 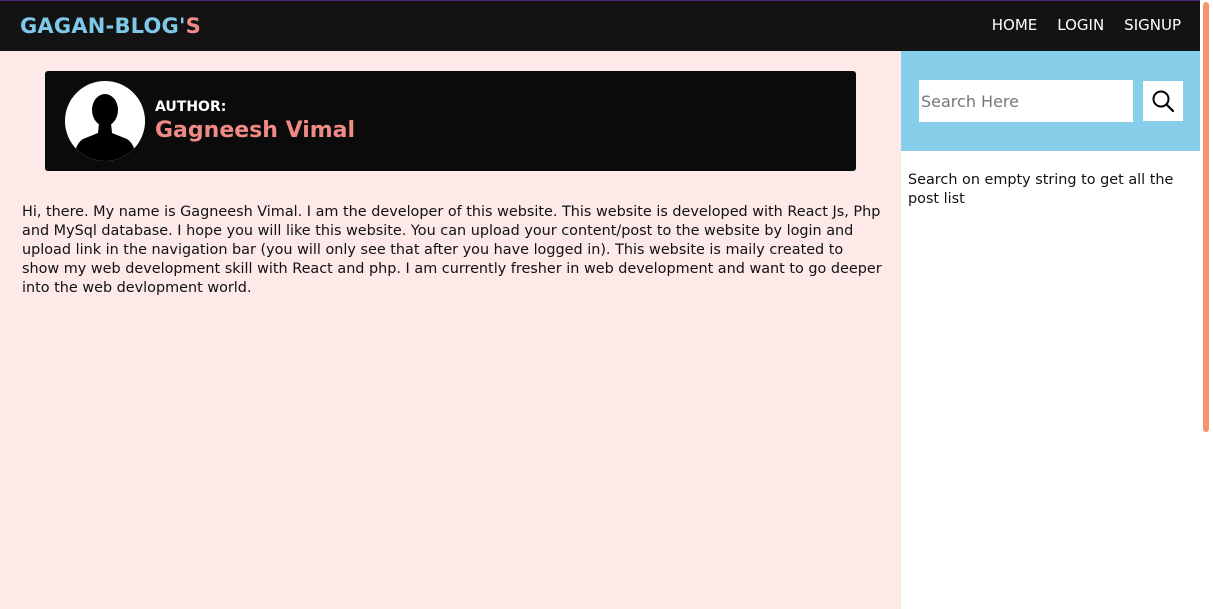 What do you see at coordinates (1015, 25) in the screenshot?
I see `nav-home-link: HOME` at bounding box center [1015, 25].